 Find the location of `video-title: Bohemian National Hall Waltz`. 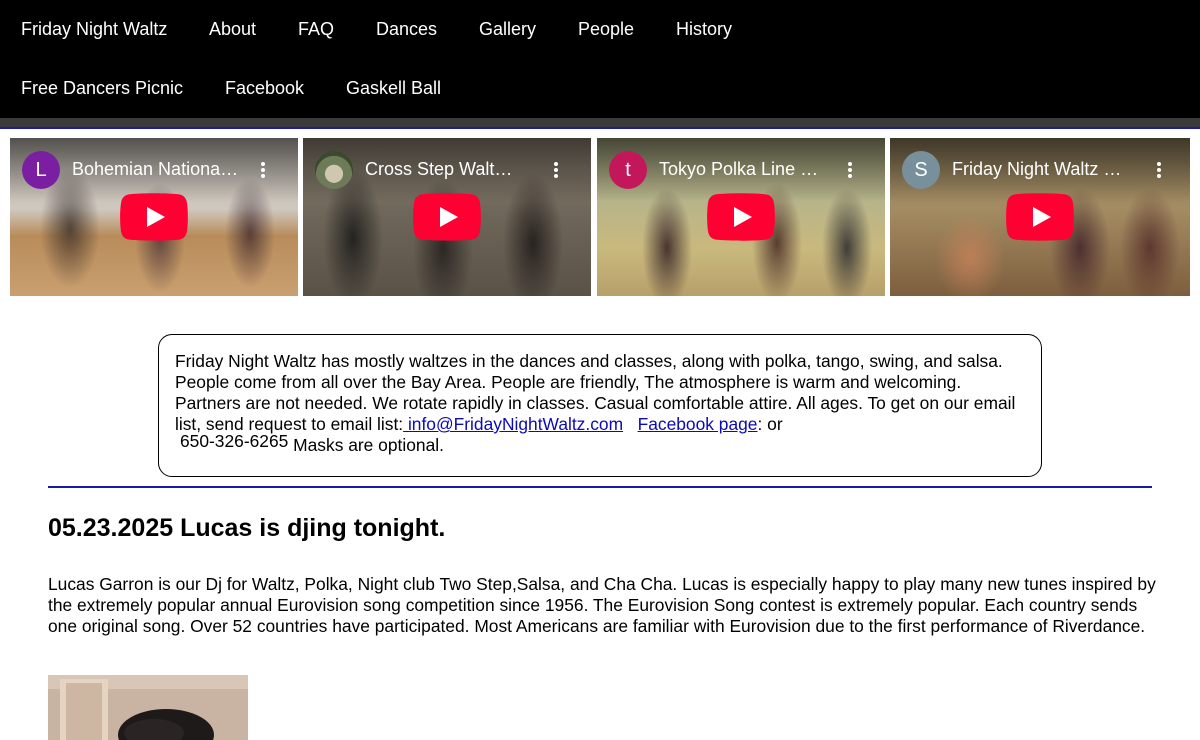

video-title: Bohemian National Hall Waltz is located at coordinates (157, 169).